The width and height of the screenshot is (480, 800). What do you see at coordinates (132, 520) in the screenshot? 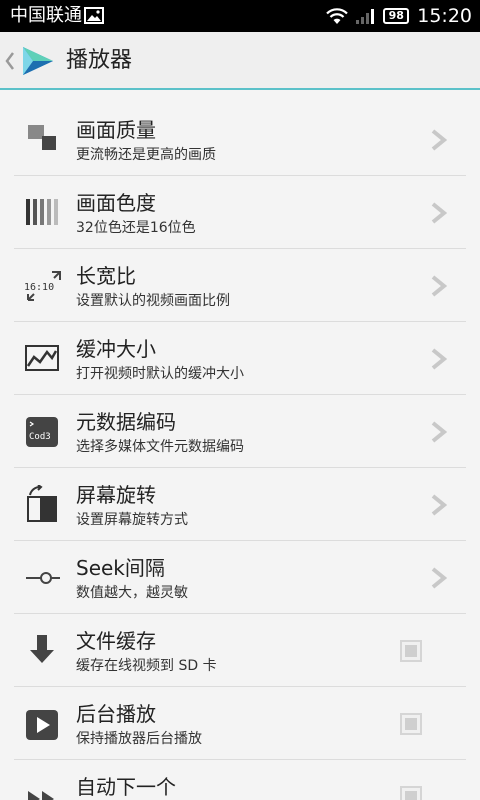
I see `setting-subtitle: 设置屏幕旋转方式` at bounding box center [132, 520].